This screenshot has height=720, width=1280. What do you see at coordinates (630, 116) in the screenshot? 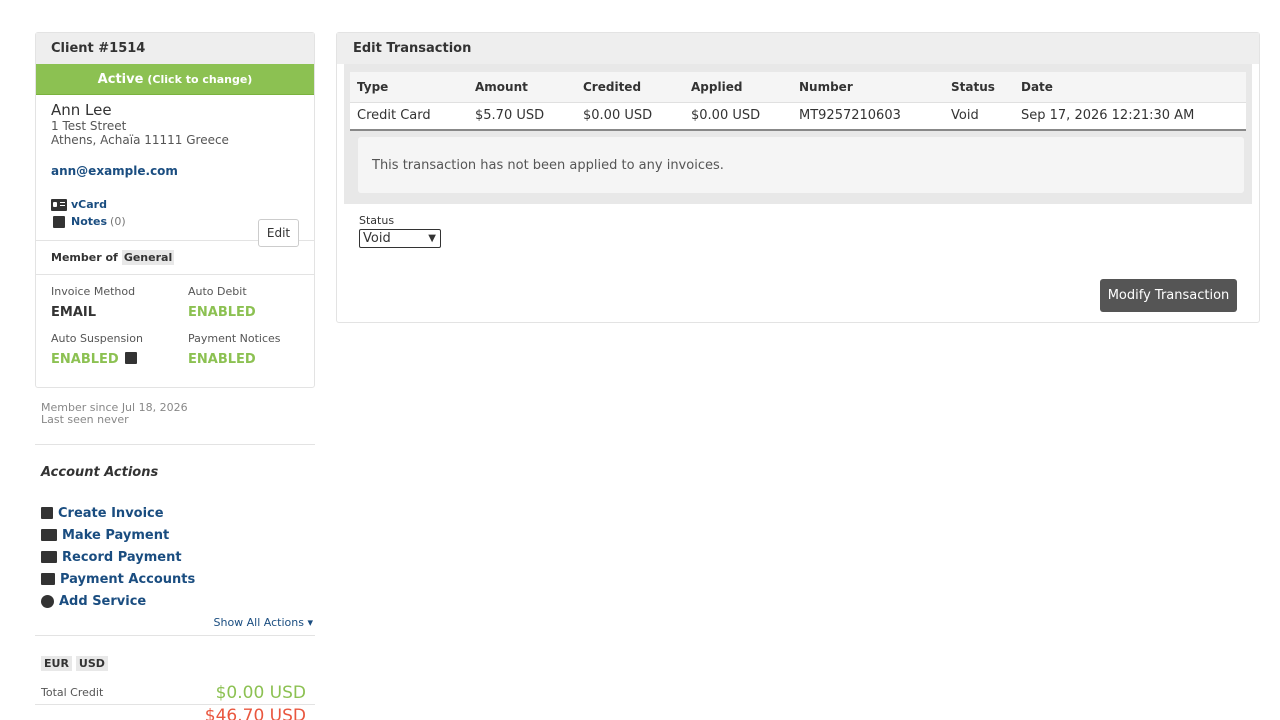
I see `cell-credited: $0.00 USD` at bounding box center [630, 116].